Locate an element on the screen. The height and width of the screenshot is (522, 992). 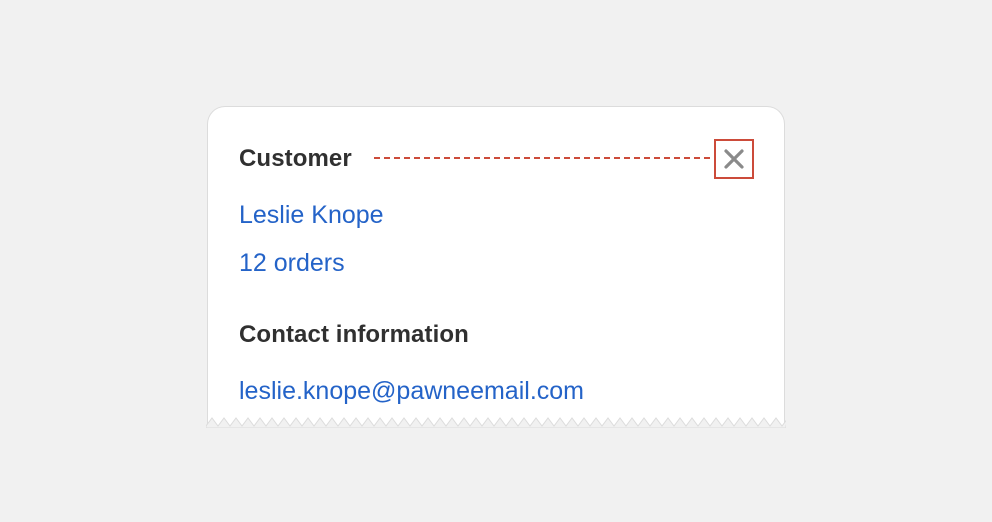
orders-link: 12 orders is located at coordinates (292, 263).